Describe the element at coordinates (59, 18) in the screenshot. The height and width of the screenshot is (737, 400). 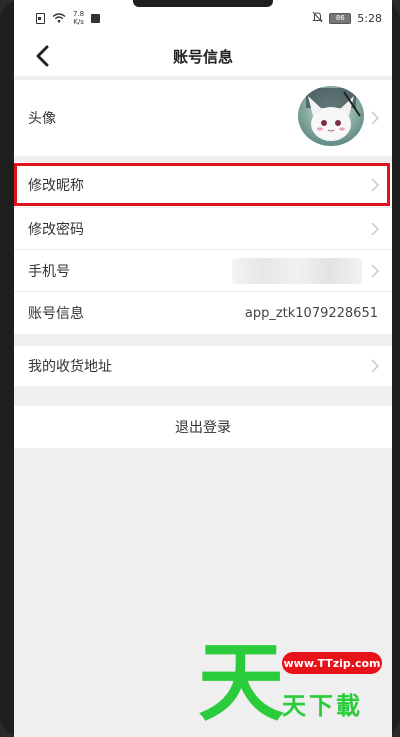
I see `wifi-icon` at that location.